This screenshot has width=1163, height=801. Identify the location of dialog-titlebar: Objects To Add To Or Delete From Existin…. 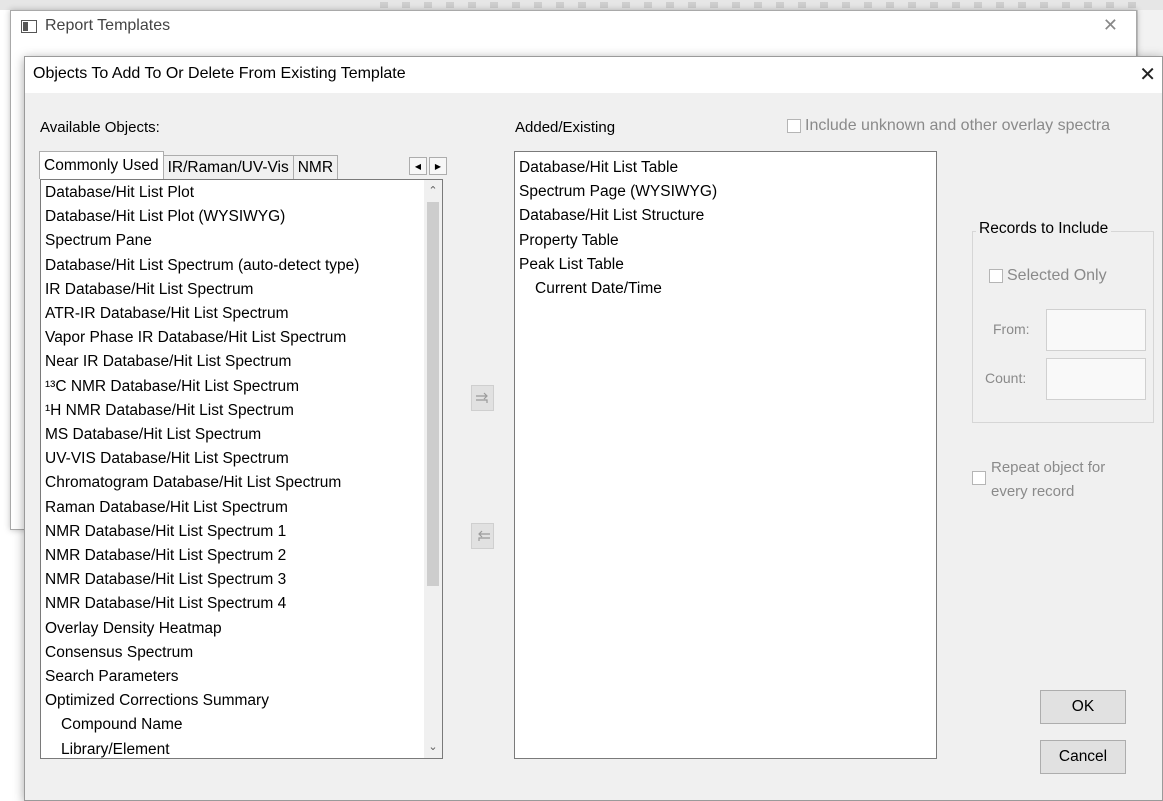
(593, 75).